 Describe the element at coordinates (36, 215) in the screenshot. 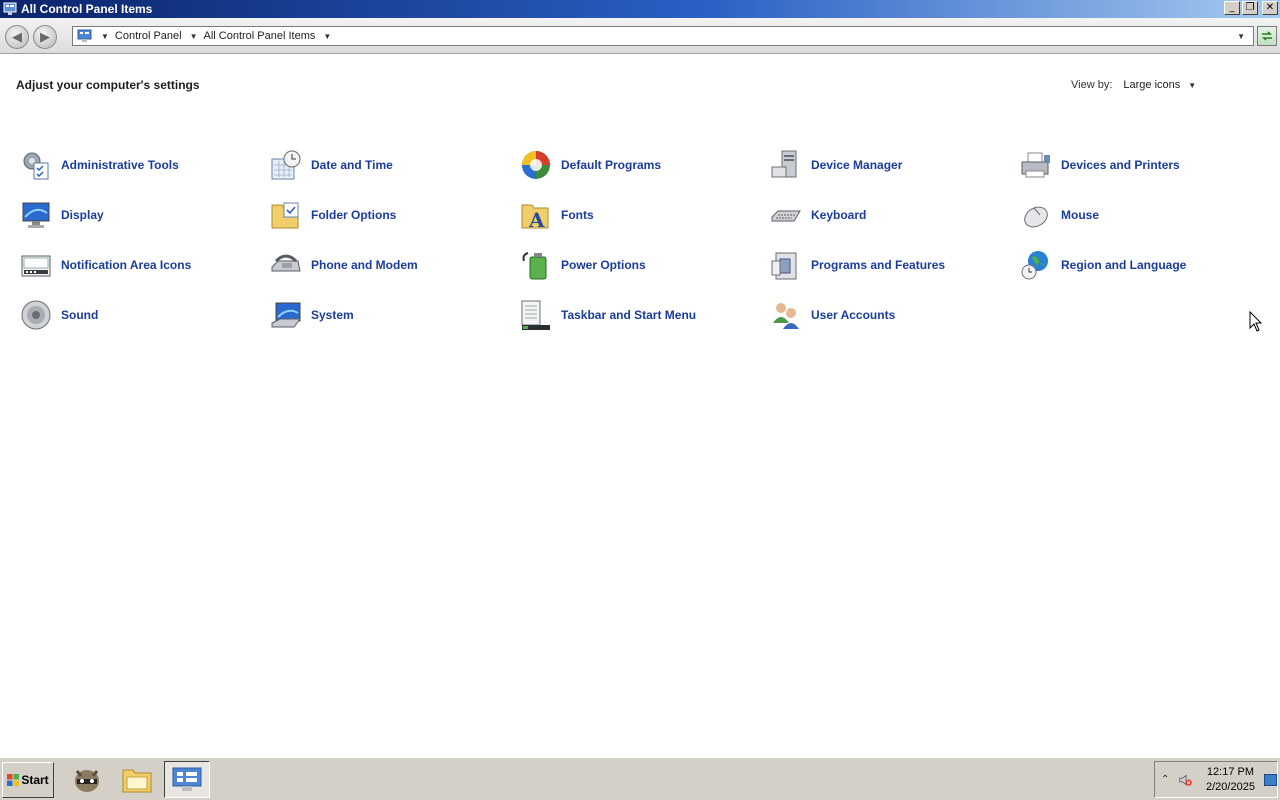

I see `display-icon` at that location.